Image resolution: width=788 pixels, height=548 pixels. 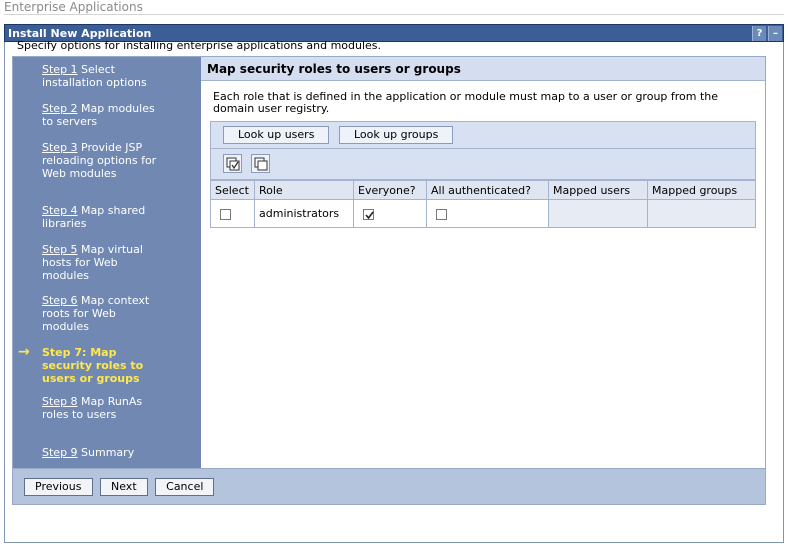 I want to click on step-1: Step 1 Select installation options, so click(x=94, y=76).